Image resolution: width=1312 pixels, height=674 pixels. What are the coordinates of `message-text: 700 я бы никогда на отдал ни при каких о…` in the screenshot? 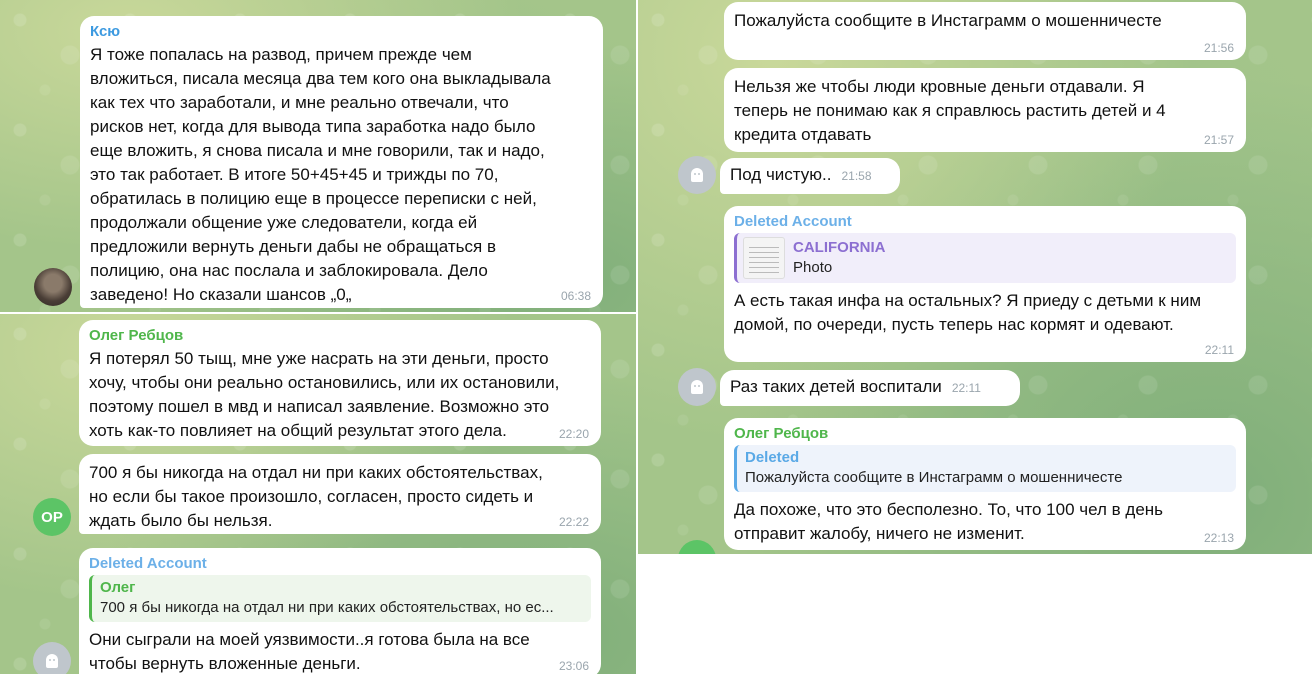 It's located at (316, 496).